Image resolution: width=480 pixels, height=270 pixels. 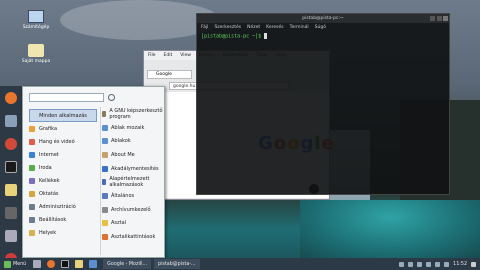 I want to click on terminal-launcher-icon, so click(x=65, y=264).